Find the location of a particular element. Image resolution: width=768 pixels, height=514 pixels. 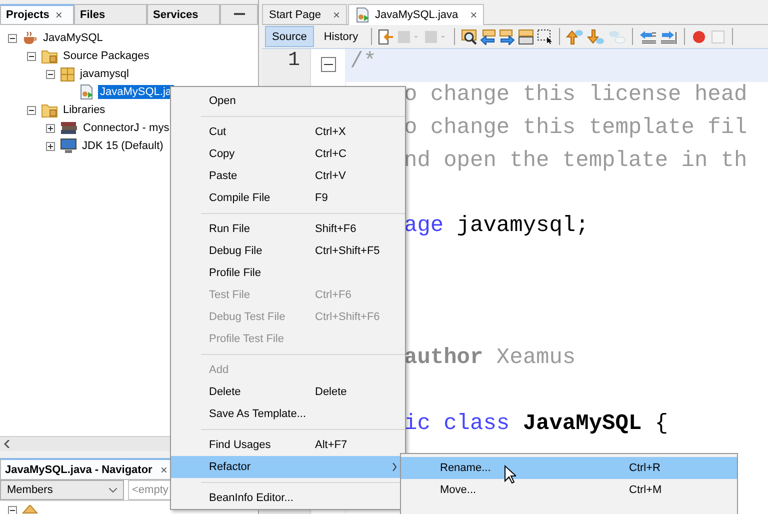

menu-item: Paste Ctrl+V is located at coordinates (288, 176).